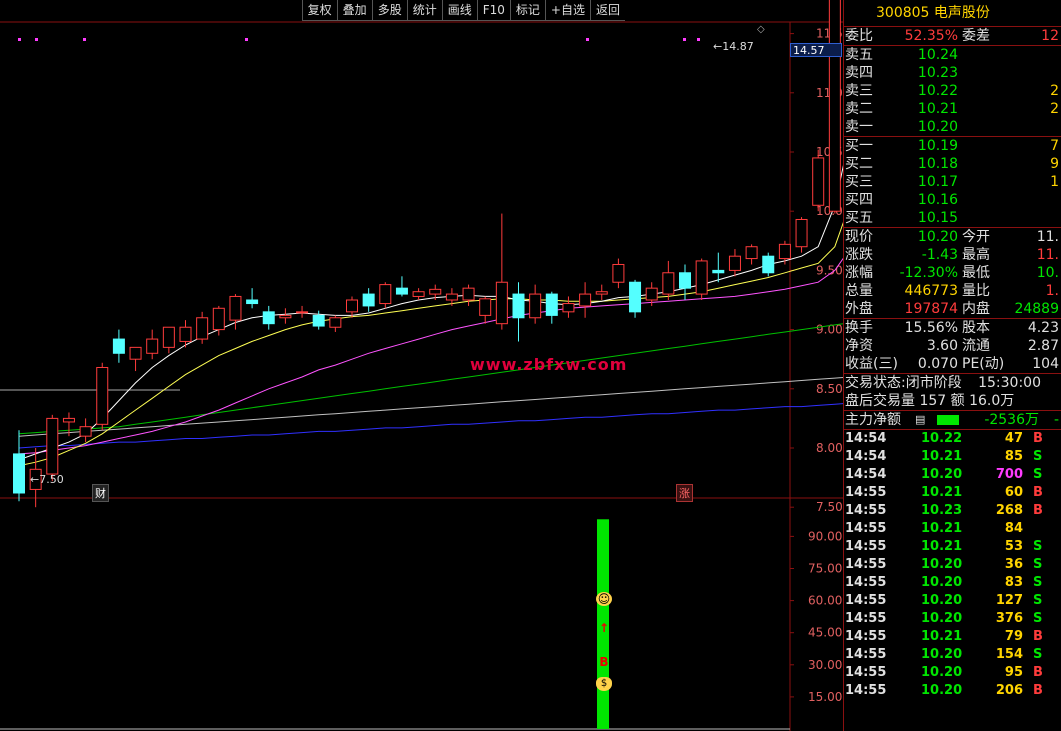 This screenshot has width=1061, height=731. I want to click on tick-row: 14:55 10.20 36 S, so click(952, 565).